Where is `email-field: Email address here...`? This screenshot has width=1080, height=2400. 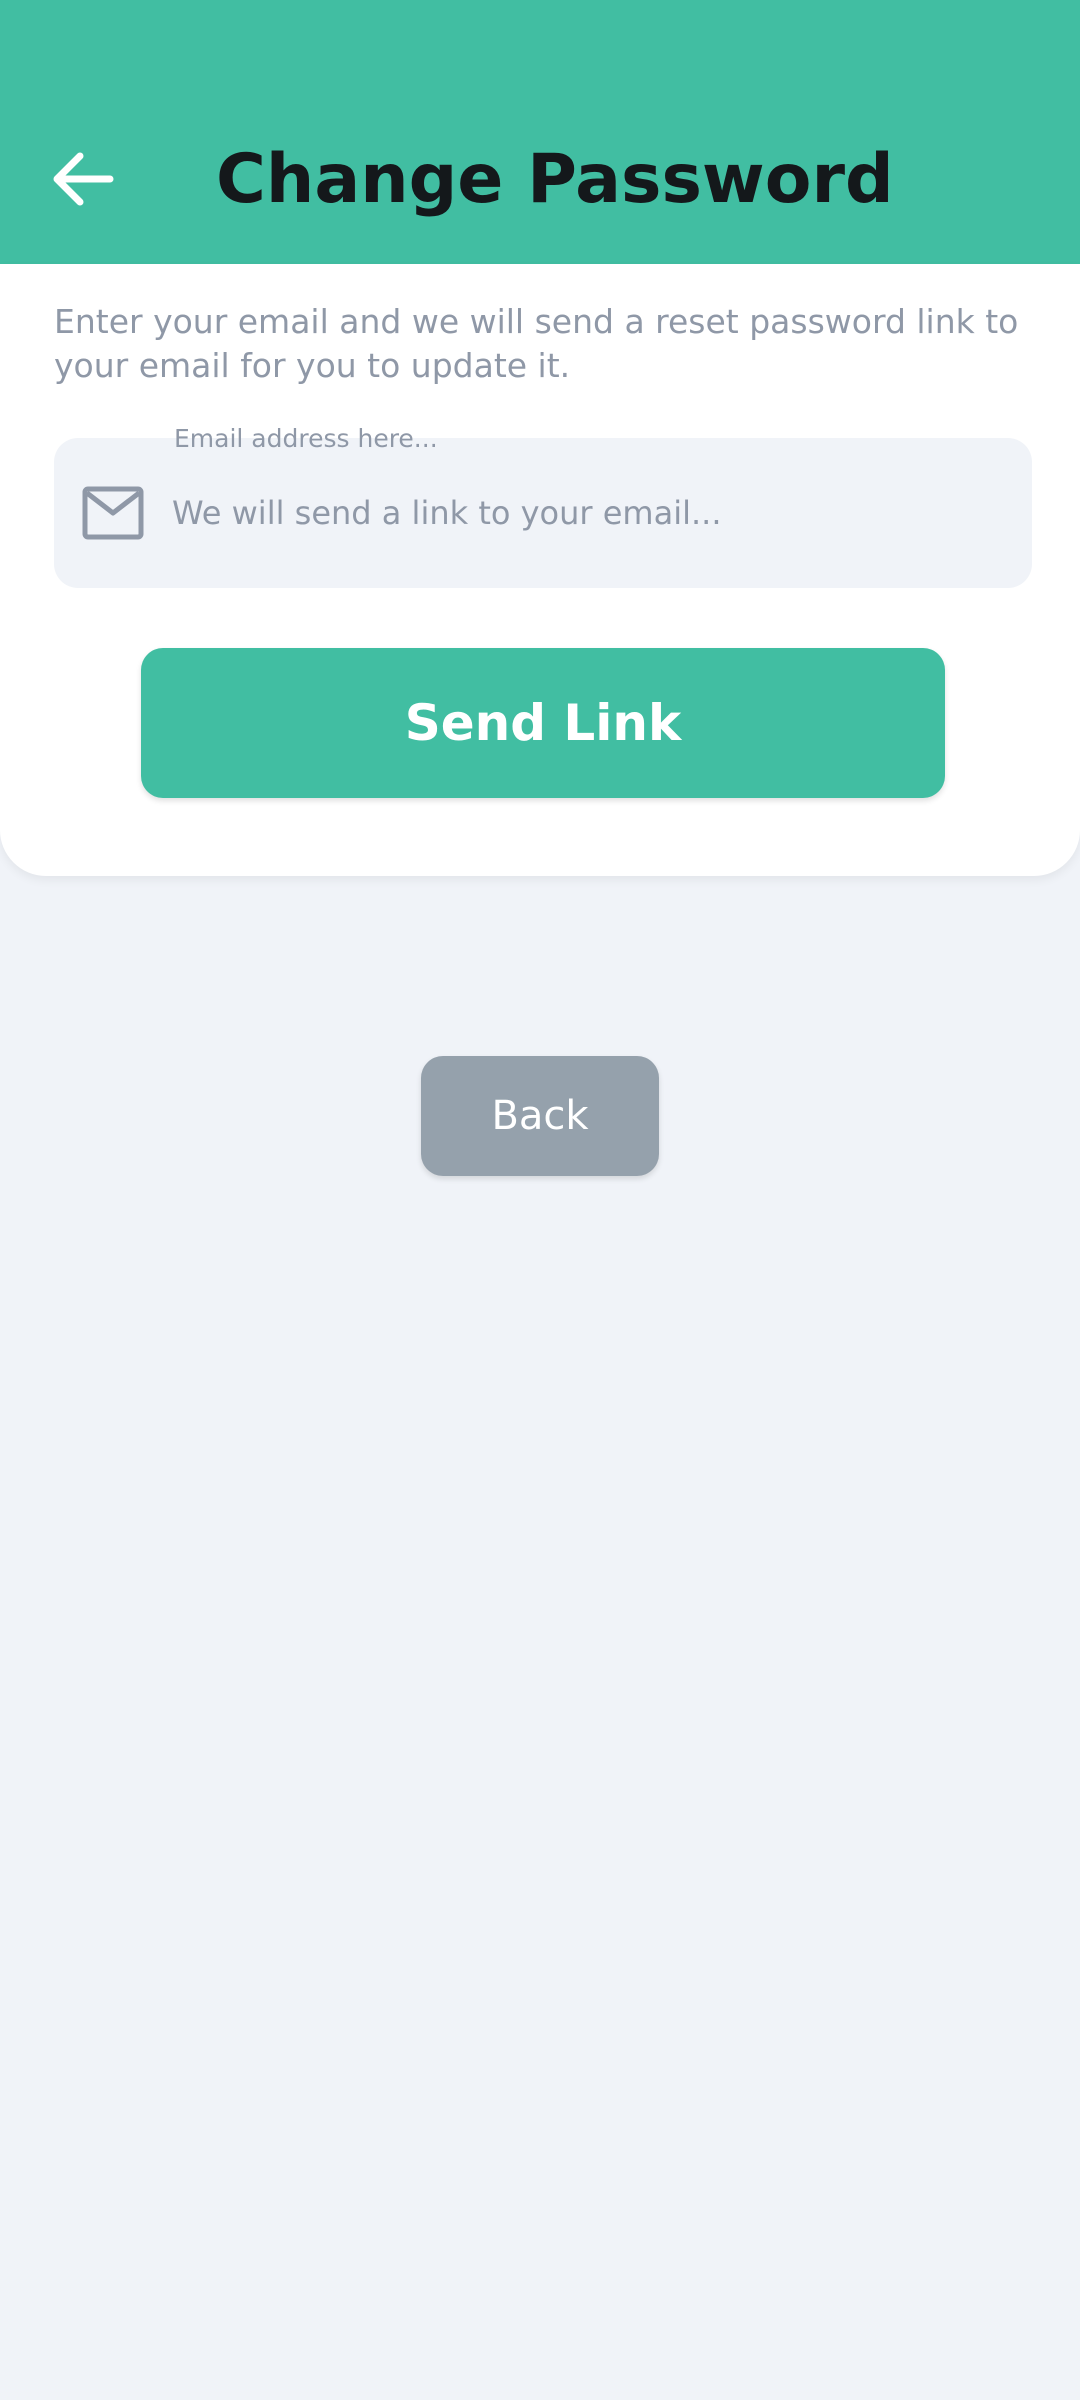 email-field: Email address here... is located at coordinates (543, 506).